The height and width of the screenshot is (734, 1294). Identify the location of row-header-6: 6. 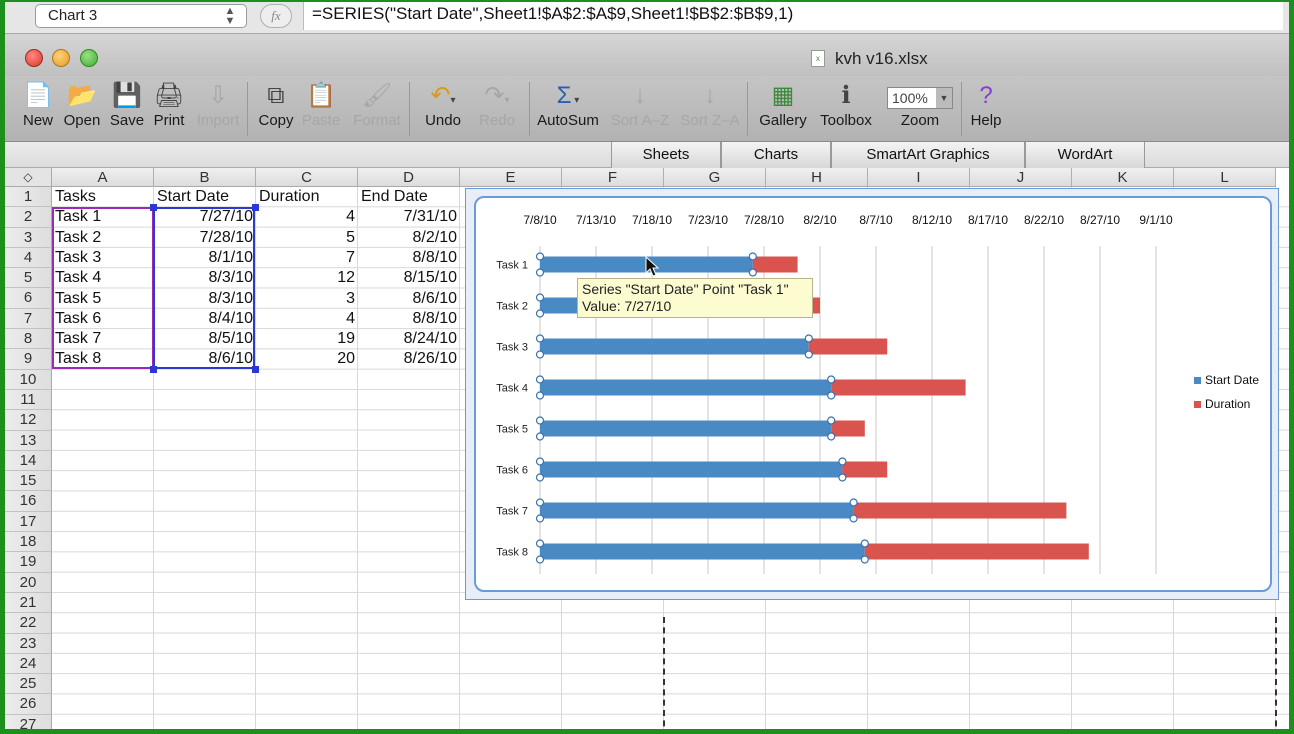
(28, 298).